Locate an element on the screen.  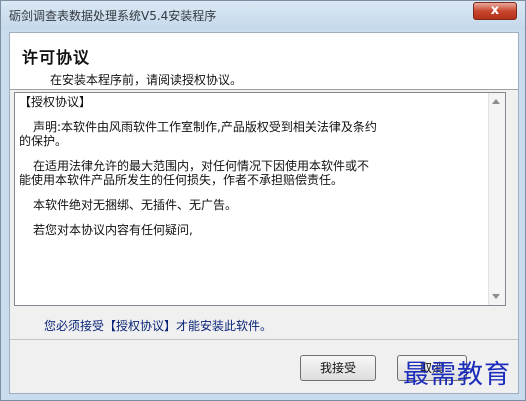
window-title: 砺剑调查表数据处理系统V5.4安装程序 is located at coordinates (113, 16).